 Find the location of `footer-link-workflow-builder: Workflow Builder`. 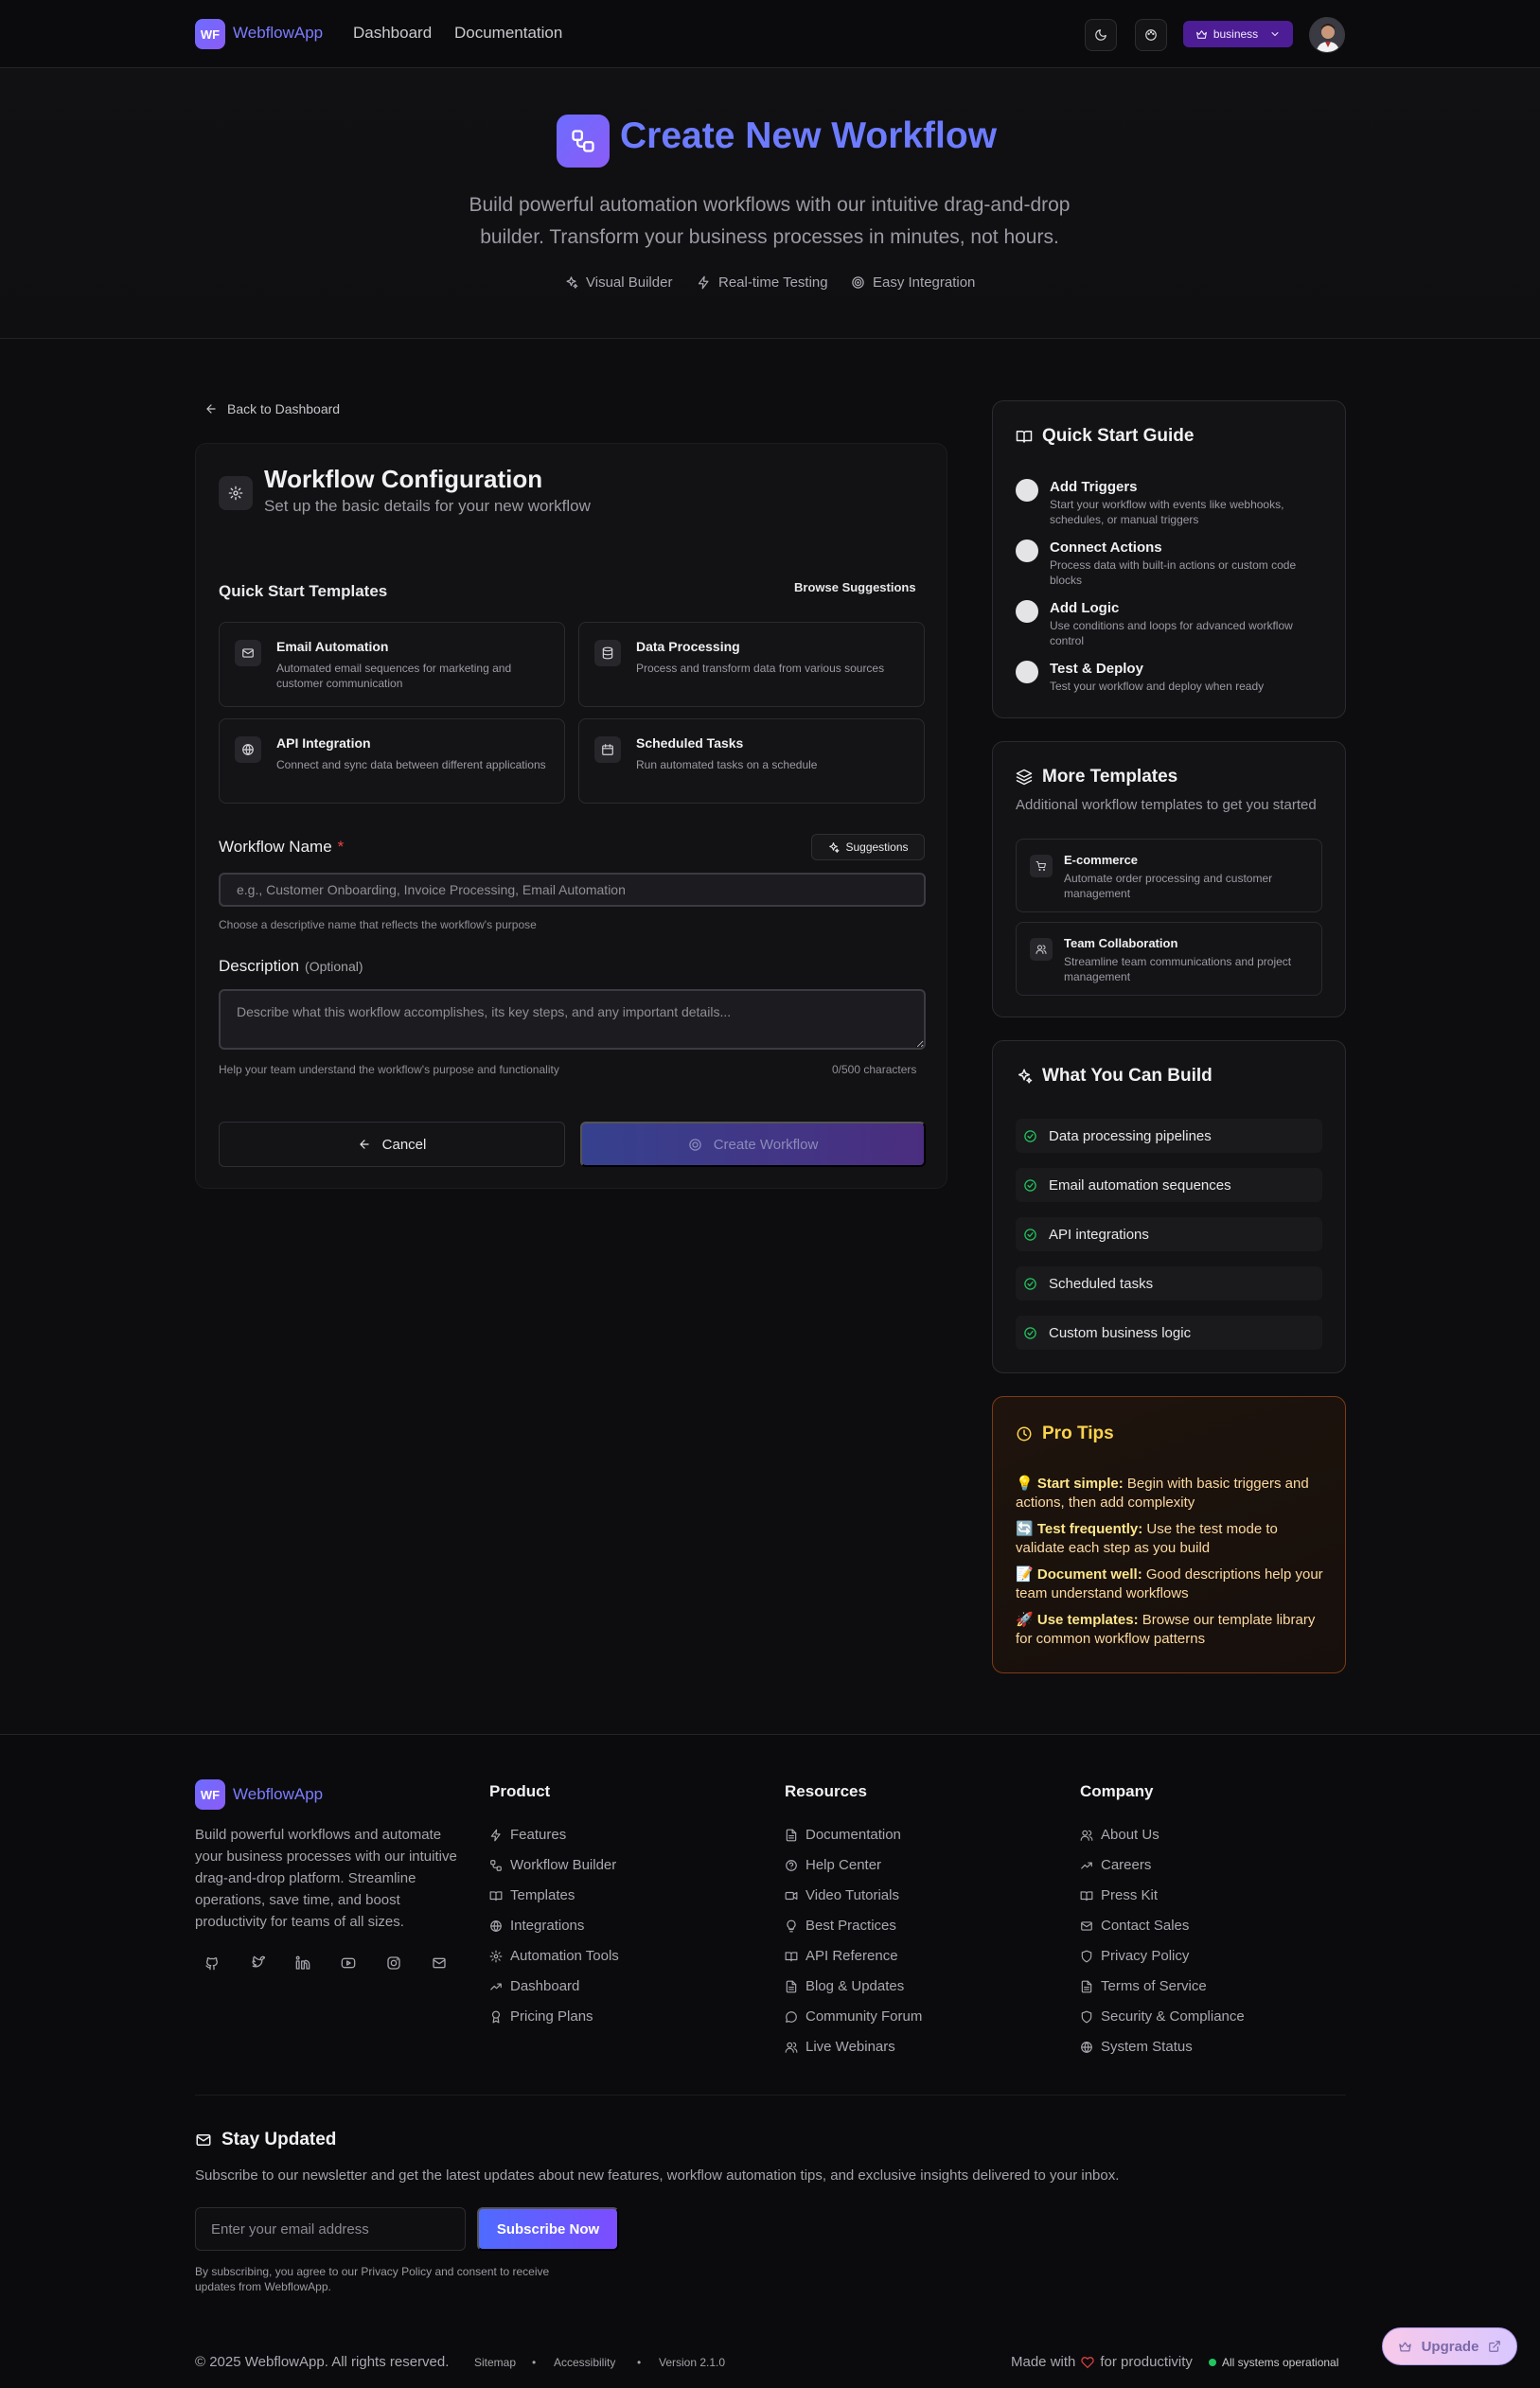

footer-link-workflow-builder: Workflow Builder is located at coordinates (553, 1865).